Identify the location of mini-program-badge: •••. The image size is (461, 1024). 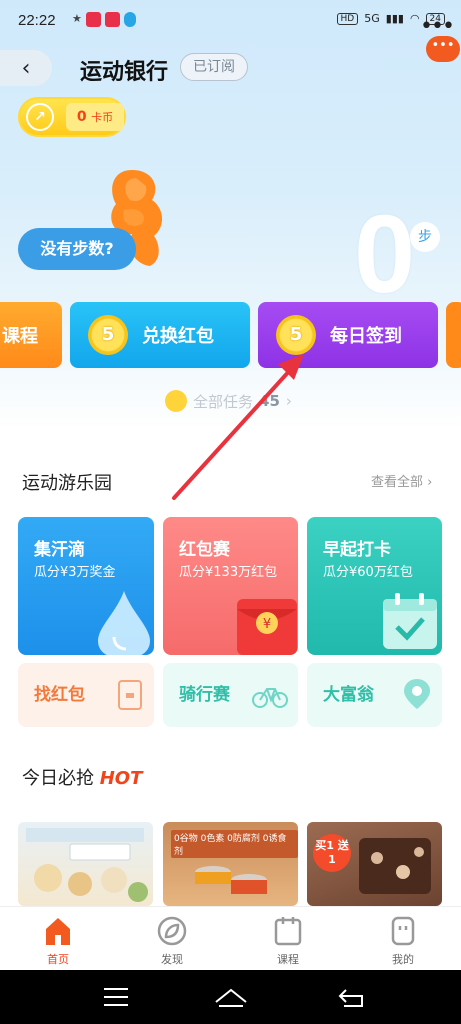
(443, 49).